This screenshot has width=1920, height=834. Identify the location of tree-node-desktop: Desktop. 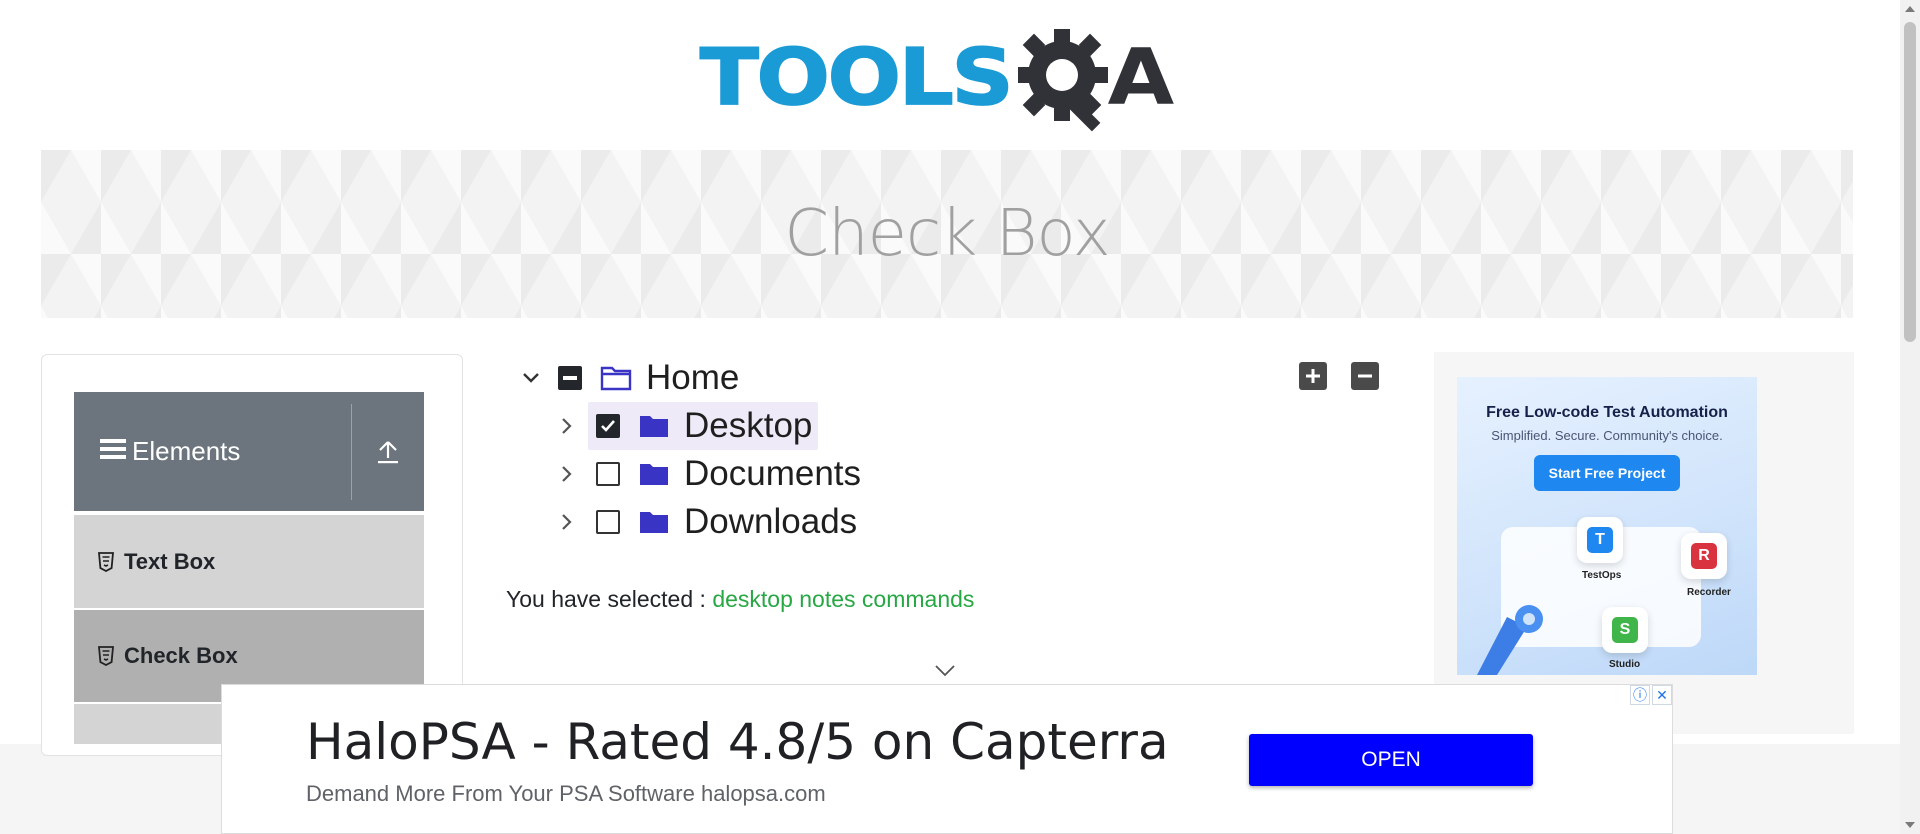
(685, 426).